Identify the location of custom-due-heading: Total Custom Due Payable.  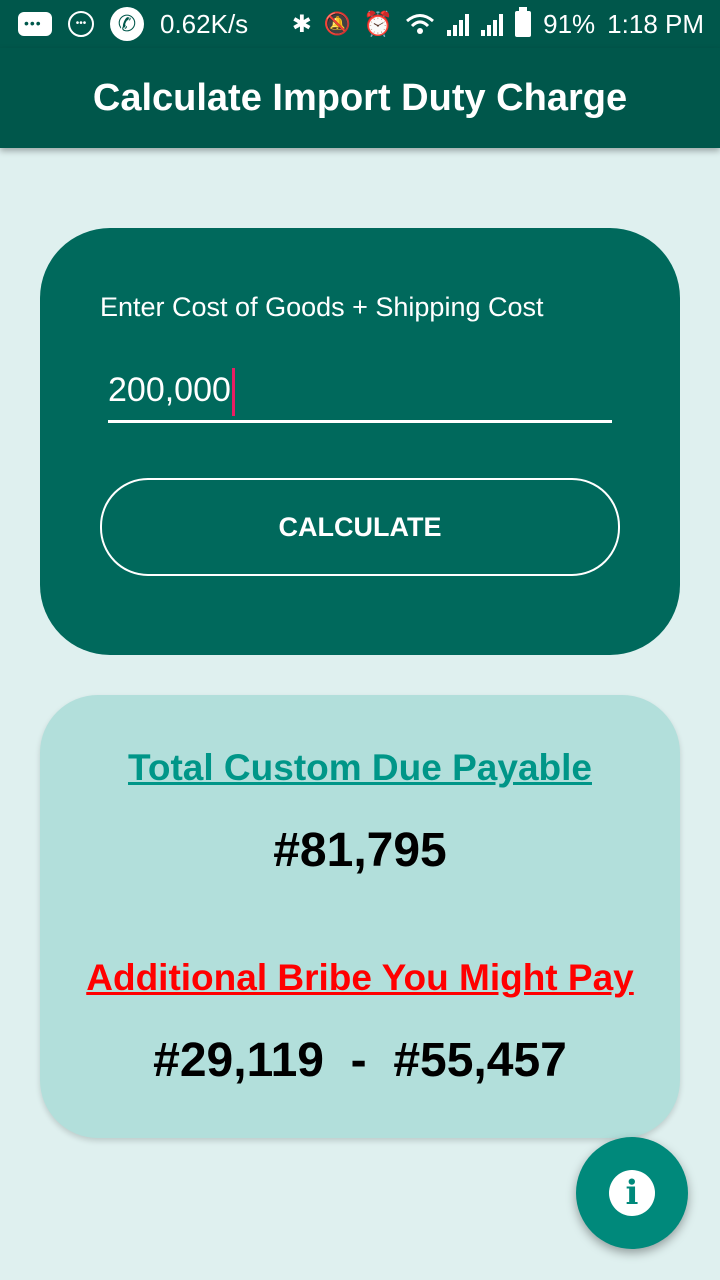
(360, 767).